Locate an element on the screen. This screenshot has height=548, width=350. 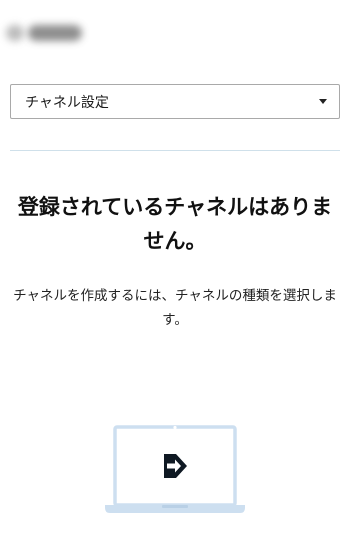
divider is located at coordinates (175, 150).